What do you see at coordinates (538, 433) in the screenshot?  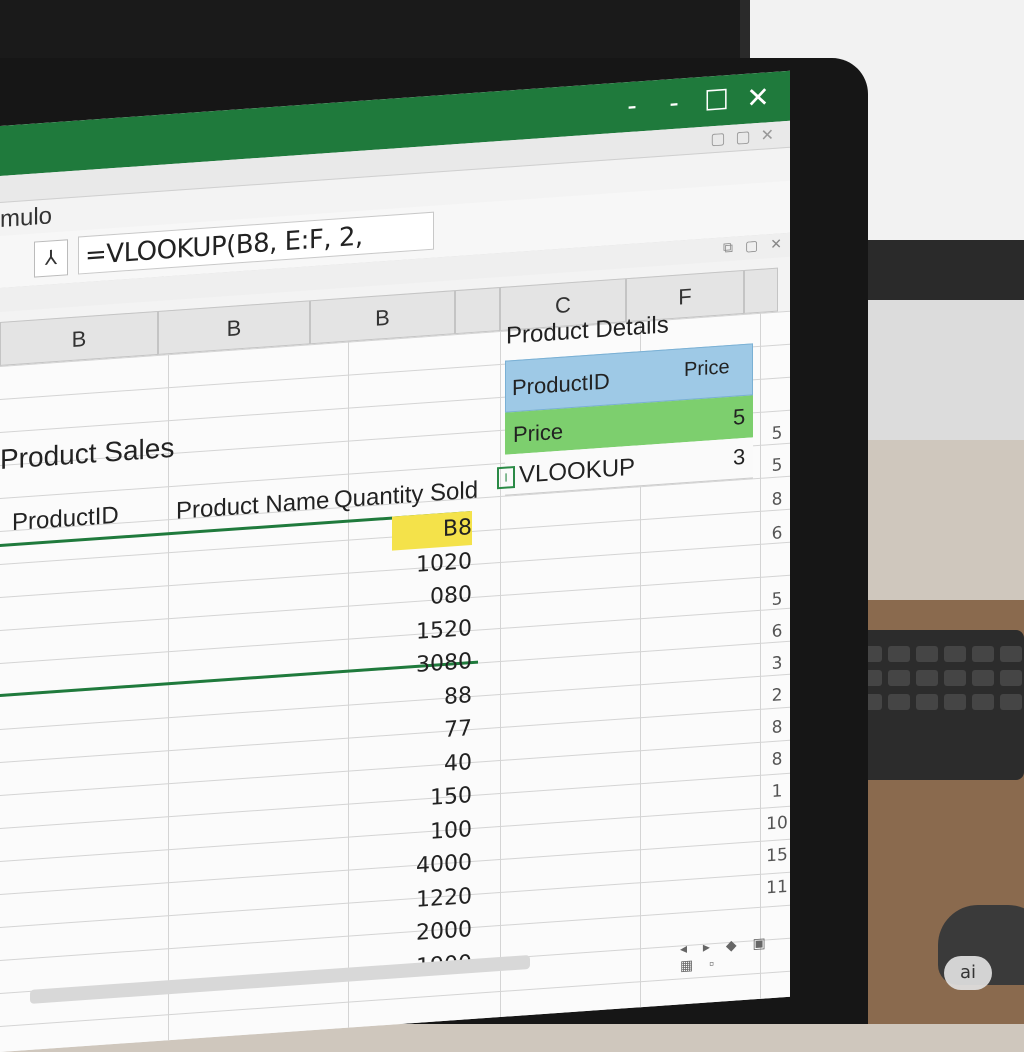 I see `price-label: Price` at bounding box center [538, 433].